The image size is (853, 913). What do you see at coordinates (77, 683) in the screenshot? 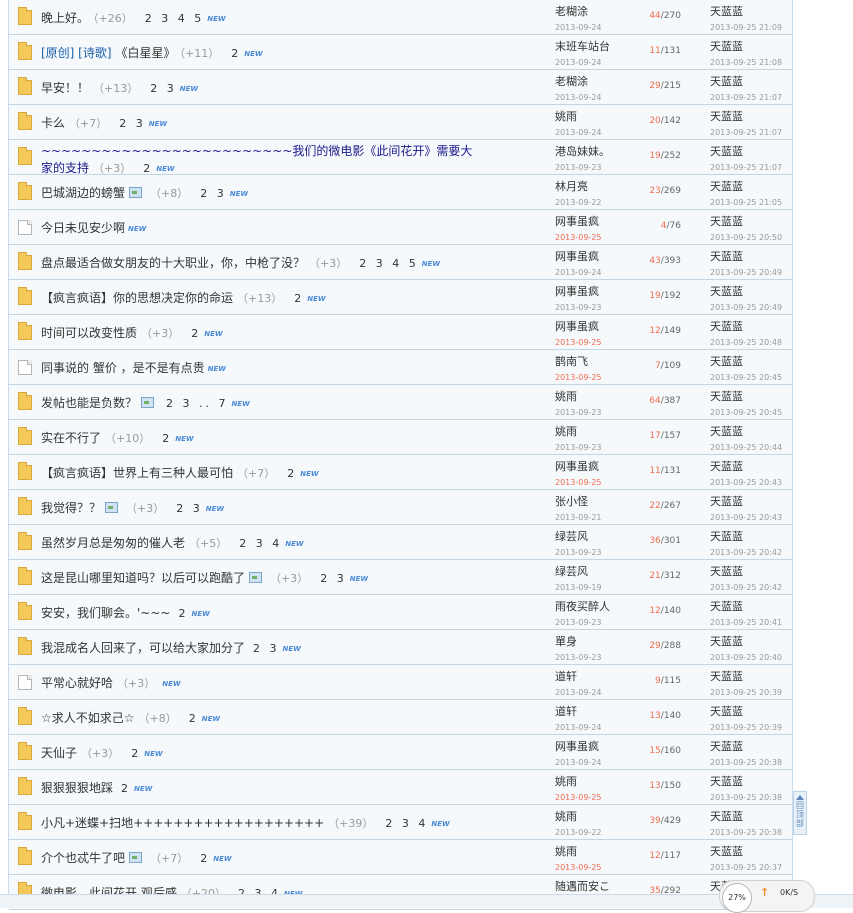
I see `thread-title-link: 平常心就好哈` at bounding box center [77, 683].